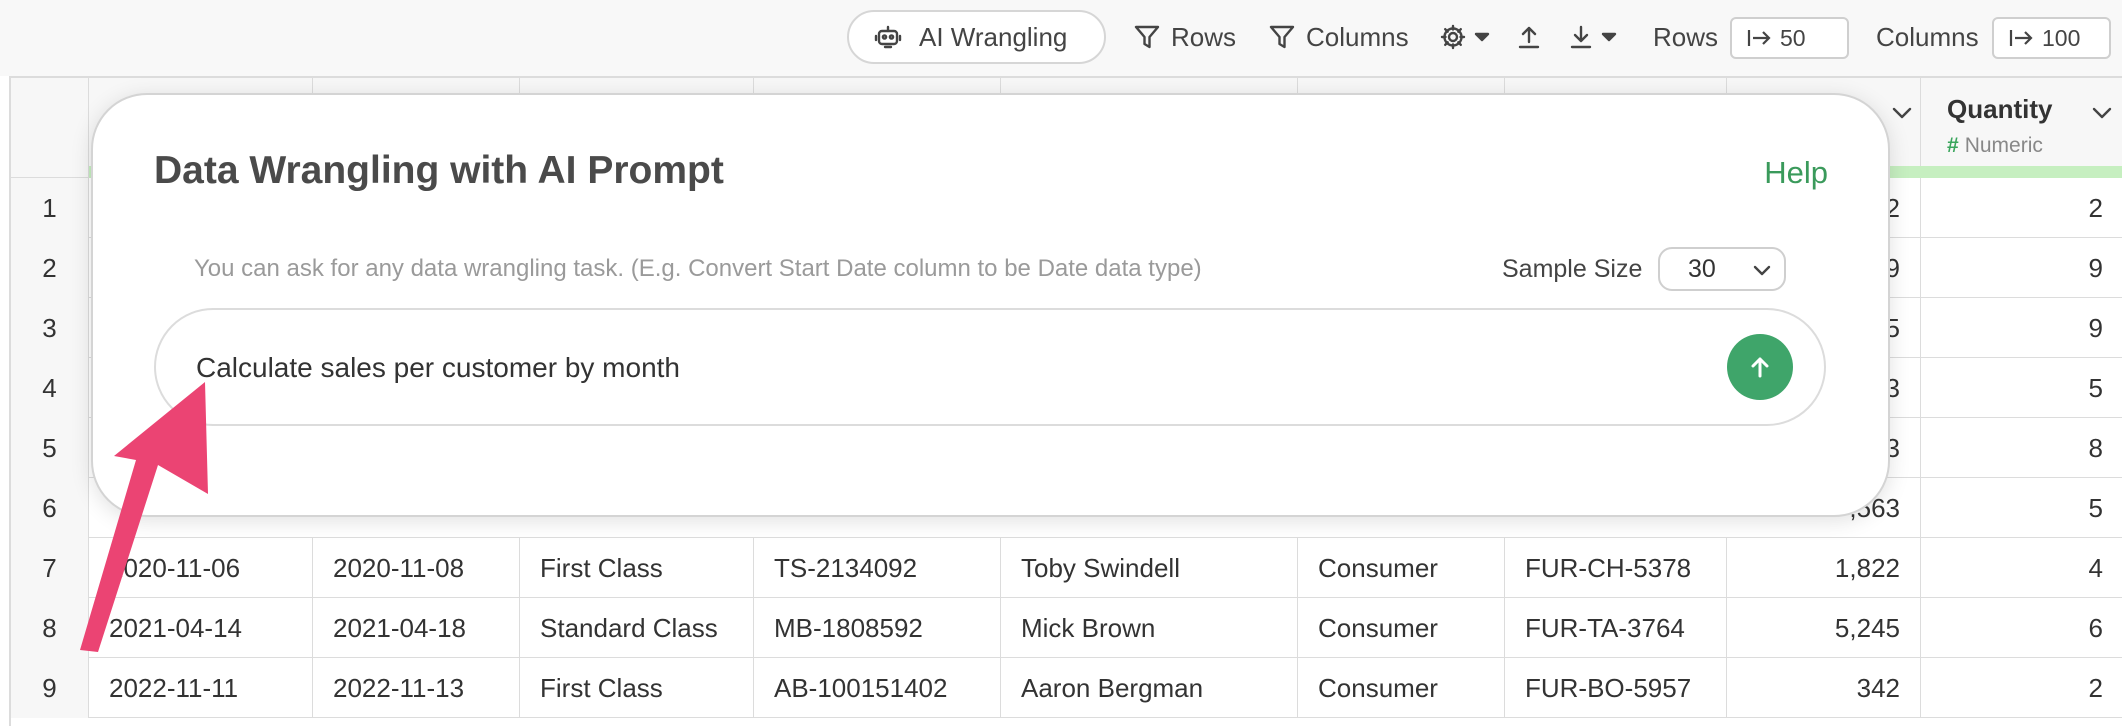 The image size is (2122, 726). I want to click on row-number: 3, so click(50, 328).